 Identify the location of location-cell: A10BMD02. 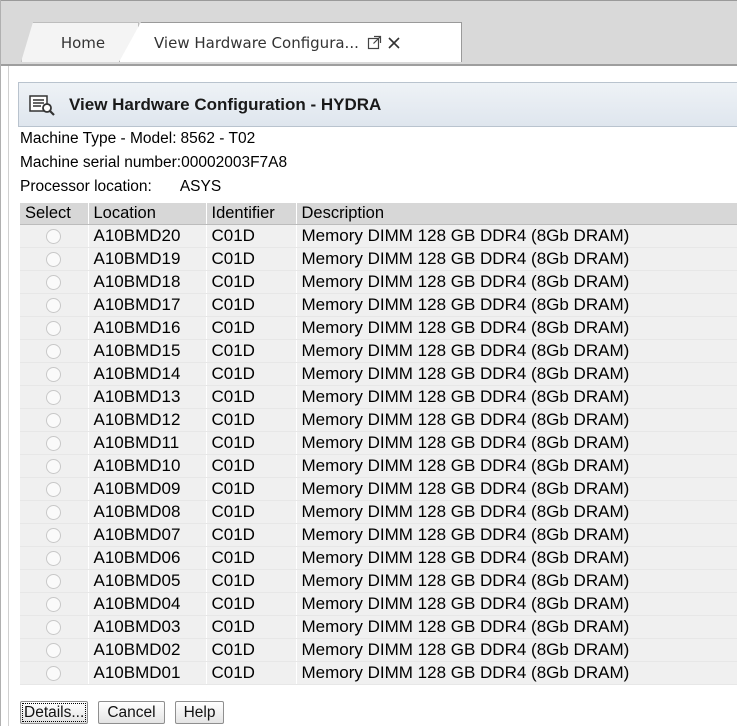
(147, 650).